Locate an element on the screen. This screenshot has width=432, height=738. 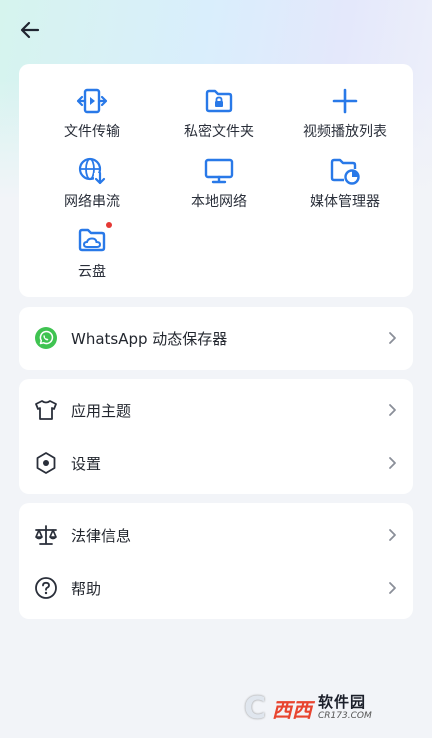
private-folder-icon is located at coordinates (219, 101).